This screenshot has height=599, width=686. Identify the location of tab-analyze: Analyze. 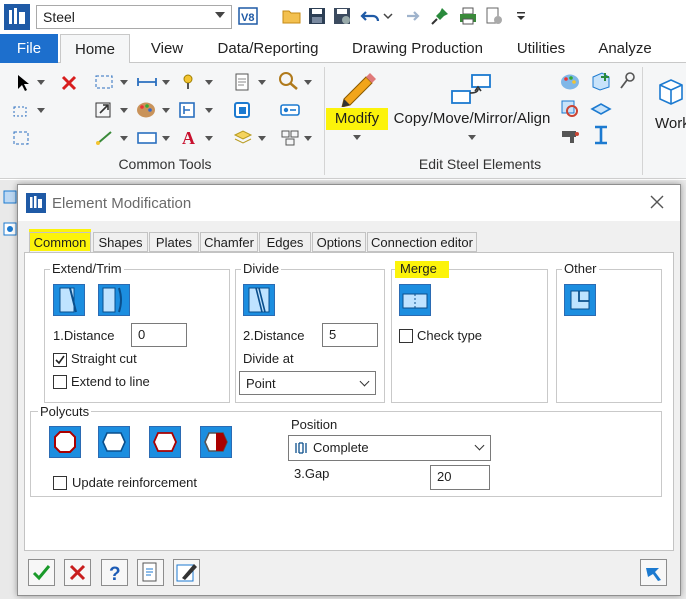
(625, 48).